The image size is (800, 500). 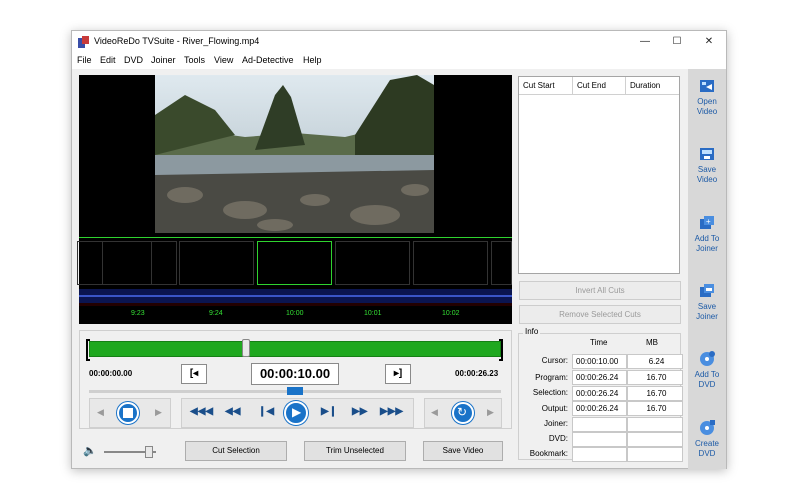 I want to click on create-dvd-label: Create DVD, so click(x=706, y=448).